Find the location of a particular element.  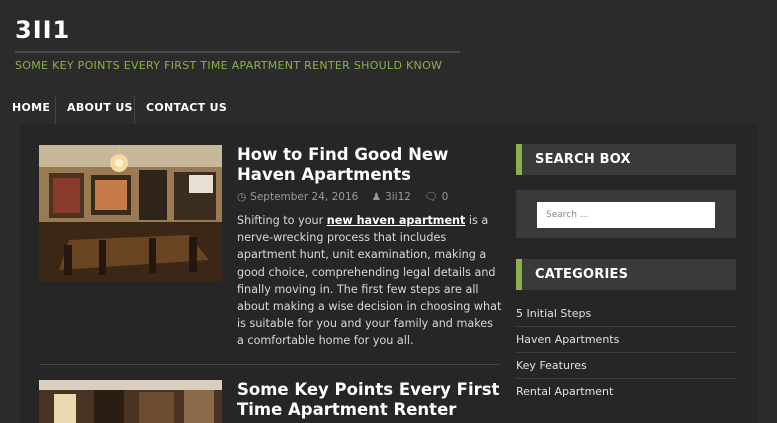

categories-widget-title: CATEGORIES is located at coordinates (582, 274).